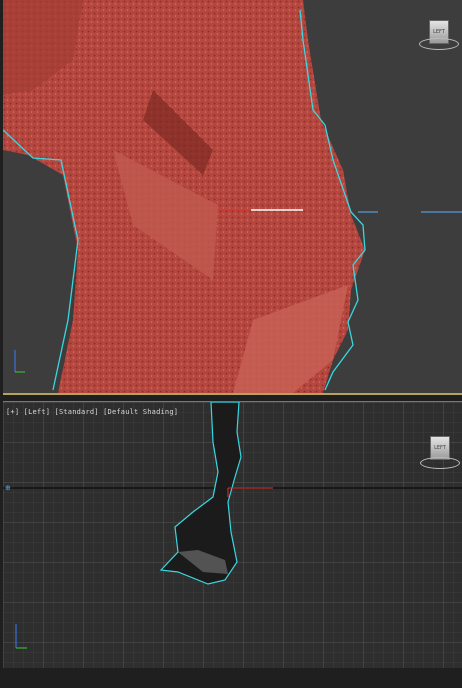 The width and height of the screenshot is (462, 688). What do you see at coordinates (19, 361) in the screenshot?
I see `axis-tripod-icon` at bounding box center [19, 361].